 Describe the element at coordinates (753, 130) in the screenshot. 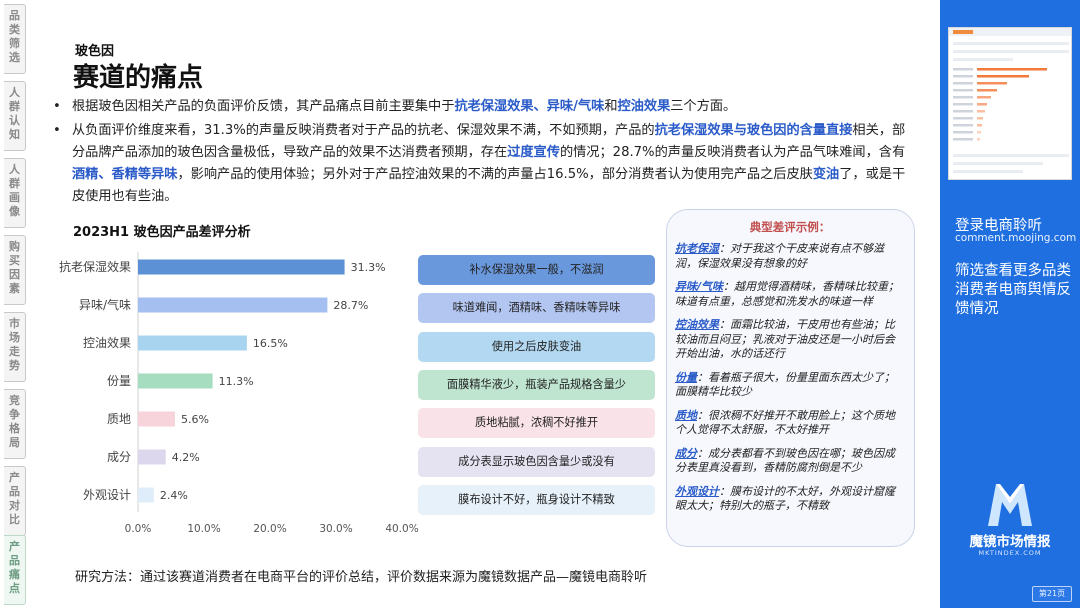

I see `highlight-text: 抗老保湿效果与玻色因的含量直接` at that location.